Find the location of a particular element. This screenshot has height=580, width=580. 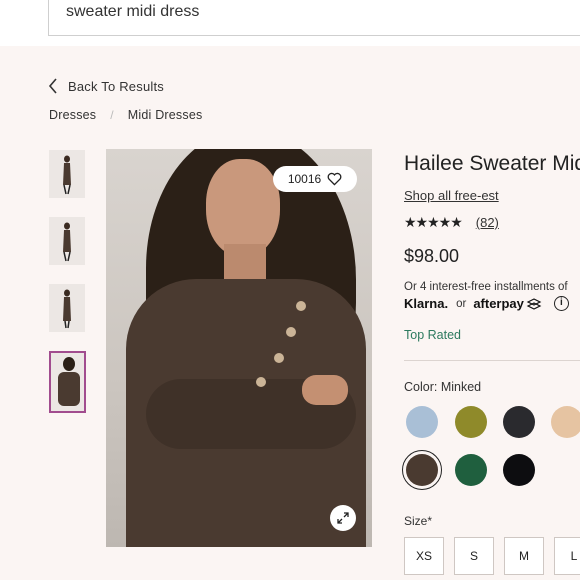

swatch-light-blue is located at coordinates (422, 422).